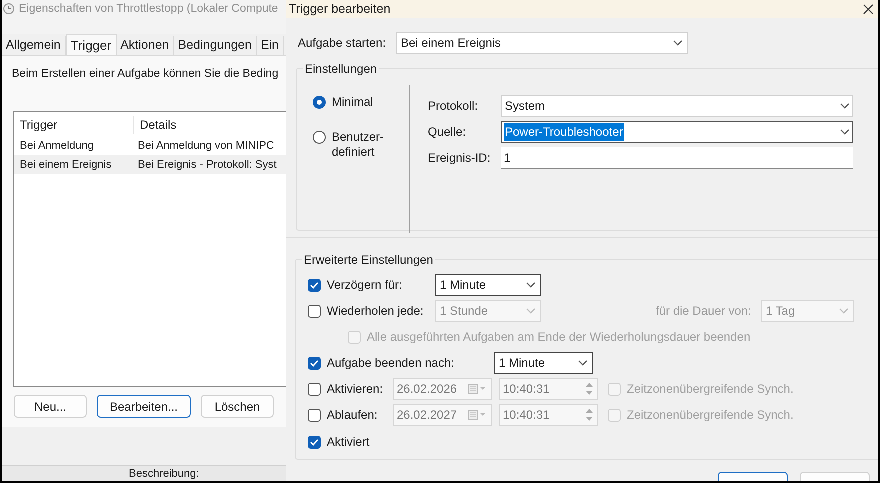 This screenshot has width=880, height=483. I want to click on start-dropdown: Bei einem Ereignis, so click(542, 43).